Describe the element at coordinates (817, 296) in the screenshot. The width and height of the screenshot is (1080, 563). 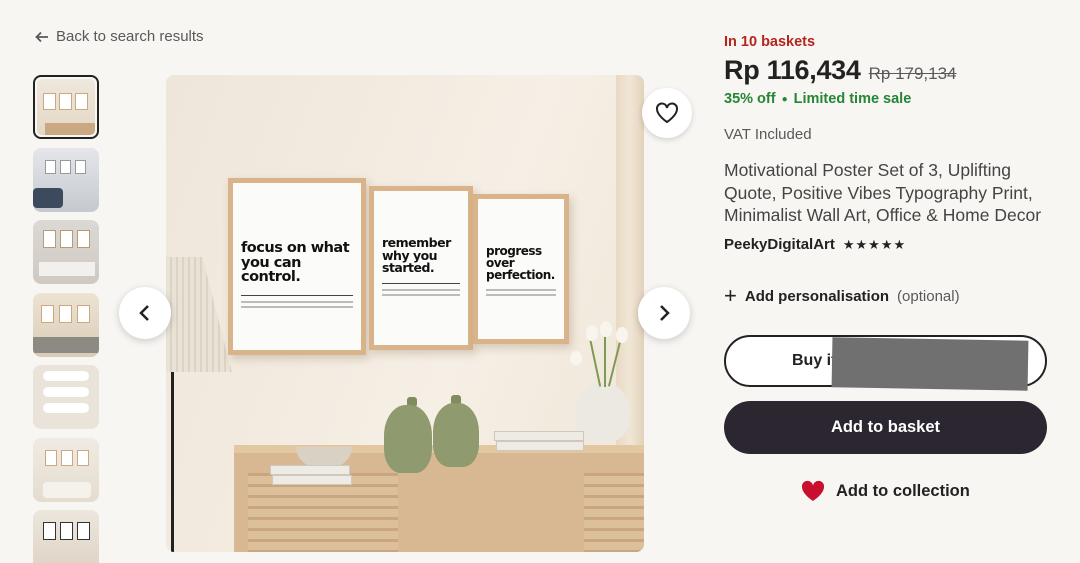
I see `personalisation-label: Add personalisation` at that location.